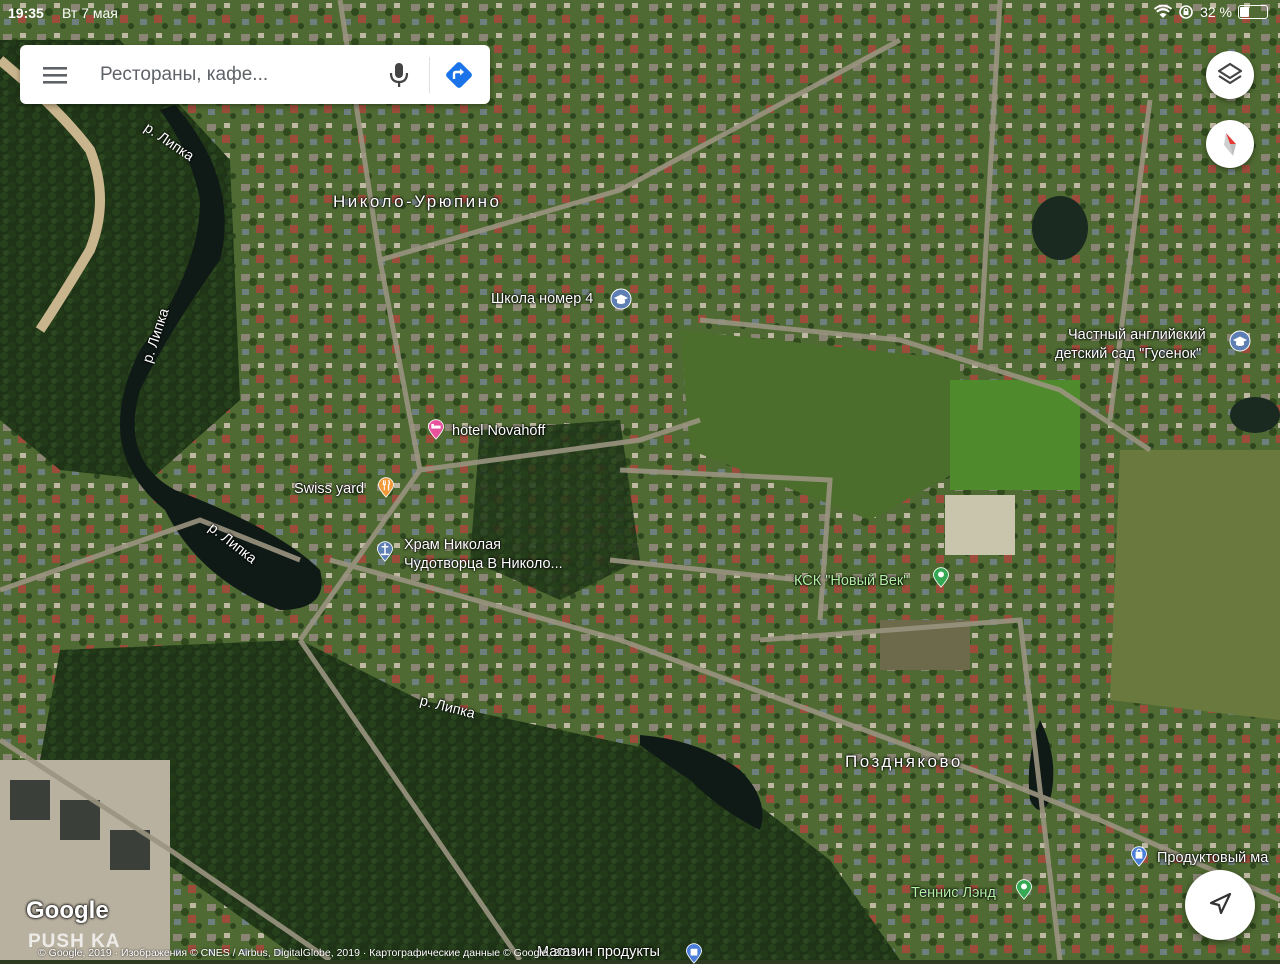 This screenshot has width=1280, height=964. Describe the element at coordinates (67, 910) in the screenshot. I see `google-logo: Google` at that location.